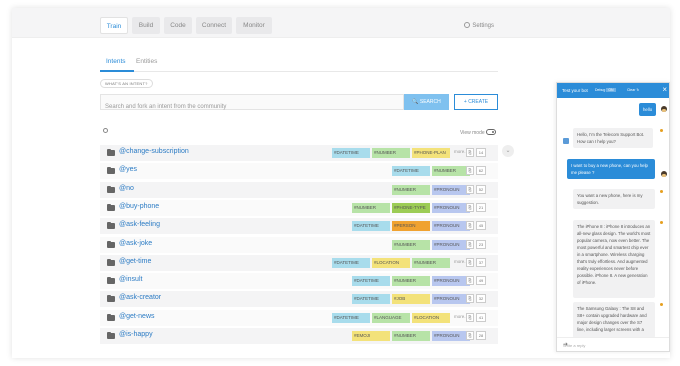  I want to click on send-icon: ➜, so click(614, 344).